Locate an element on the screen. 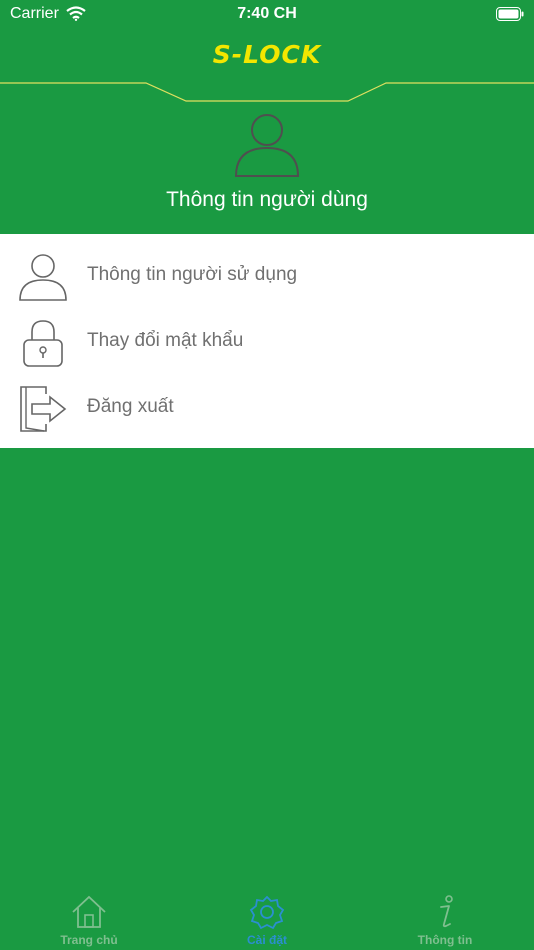 The image size is (534, 950). menu-item-user-info: Thông tin người sử dụng is located at coordinates (267, 277).